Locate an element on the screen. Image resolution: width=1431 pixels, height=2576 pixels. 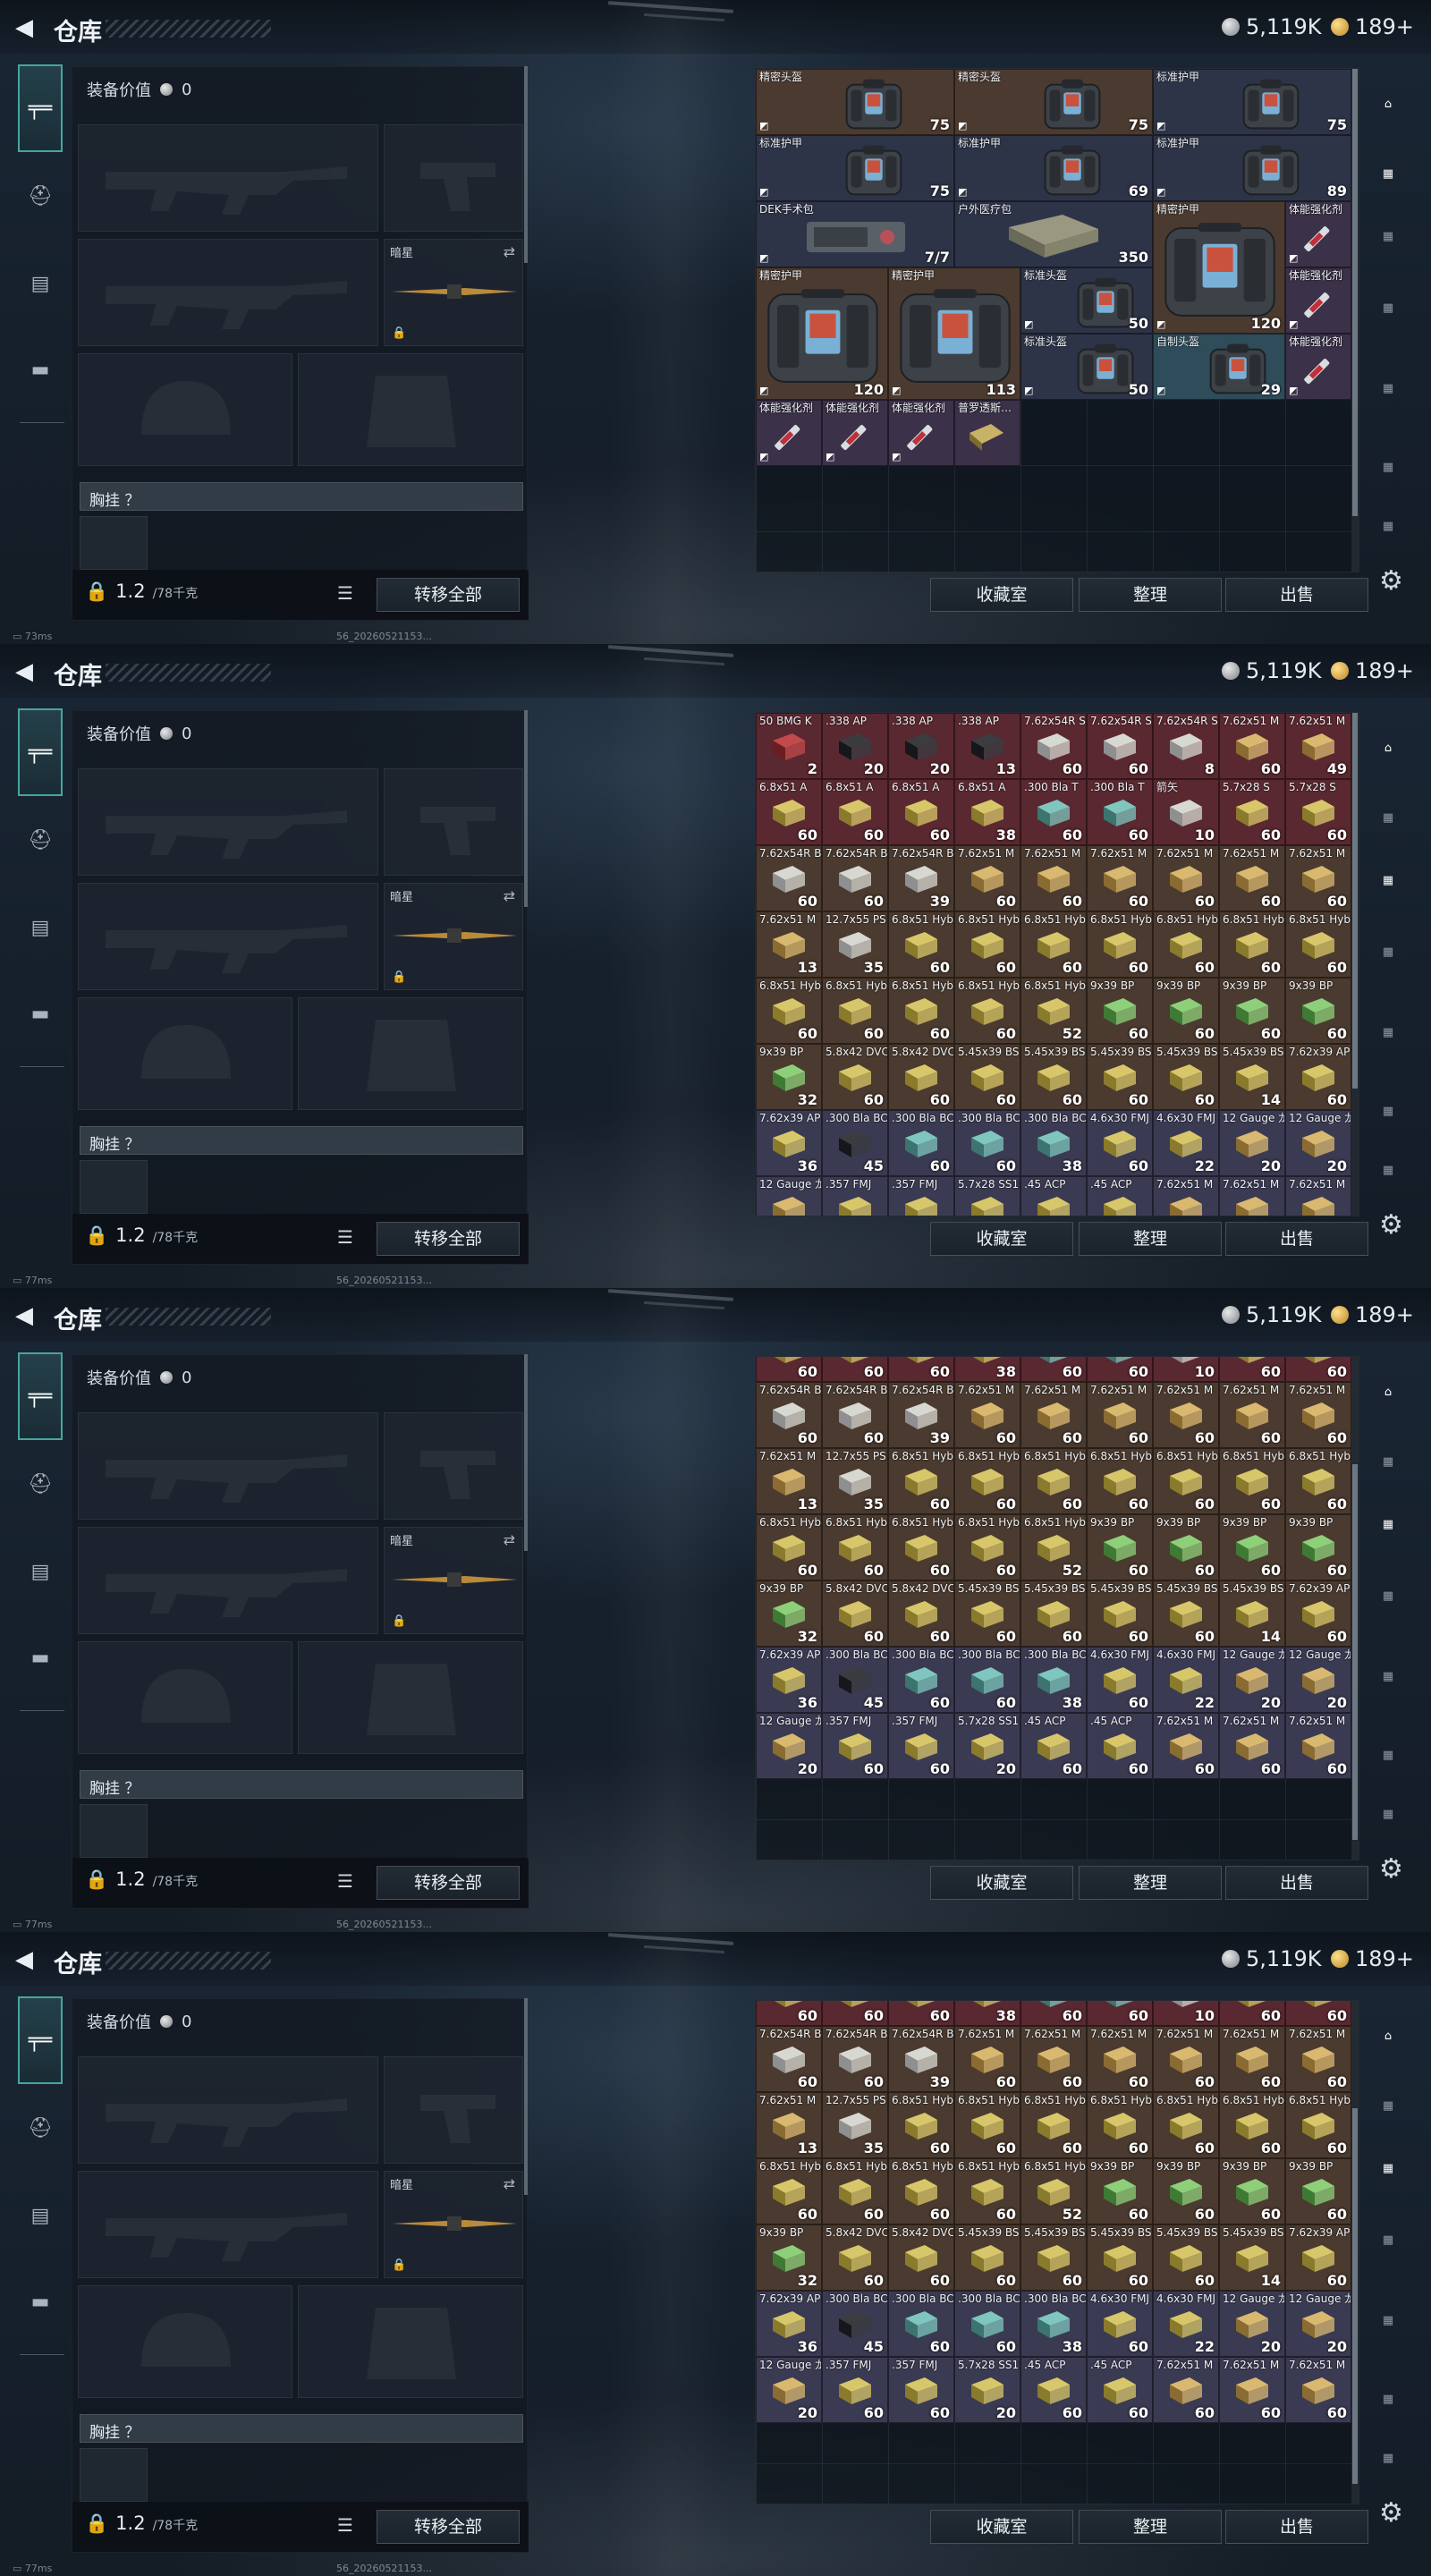
inventory-item: 7.62x54R B 60 is located at coordinates (855, 2059).